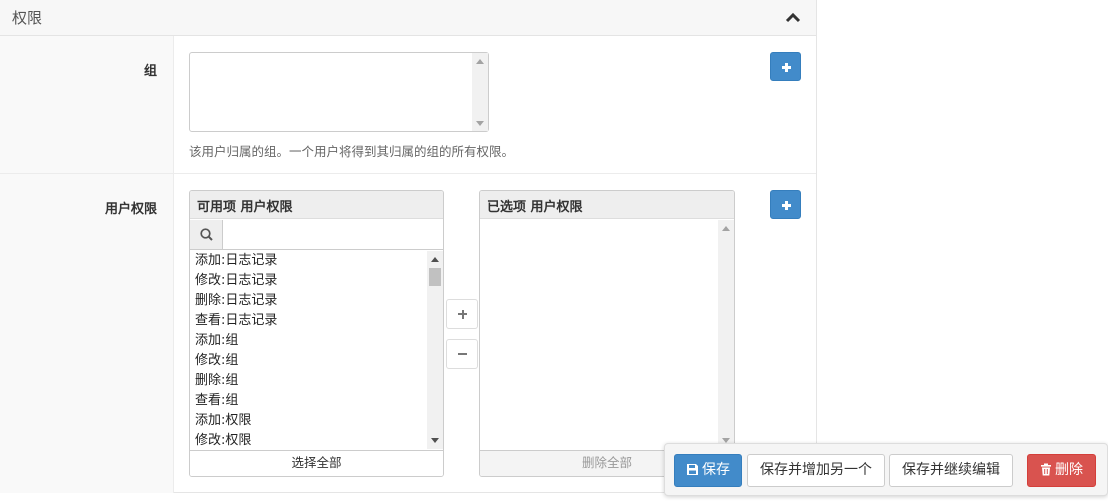 This screenshot has height=502, width=1108. I want to click on remove-selected-button, so click(462, 354).